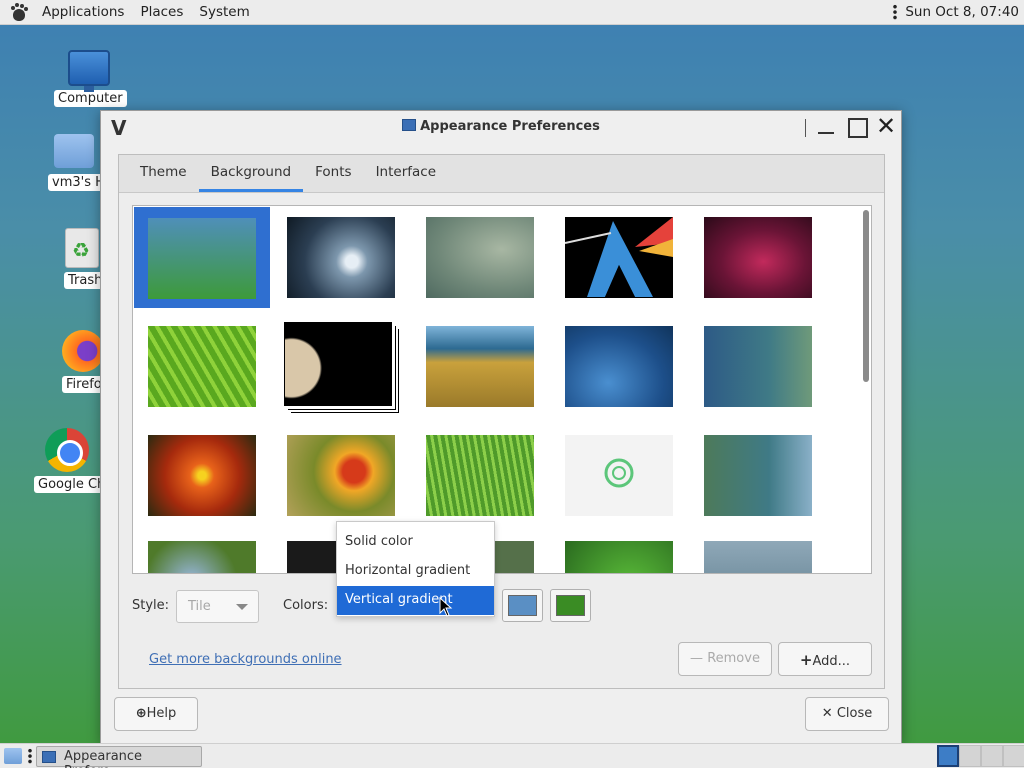  What do you see at coordinates (217, 606) in the screenshot?
I see `style-combo: Tile` at bounding box center [217, 606].